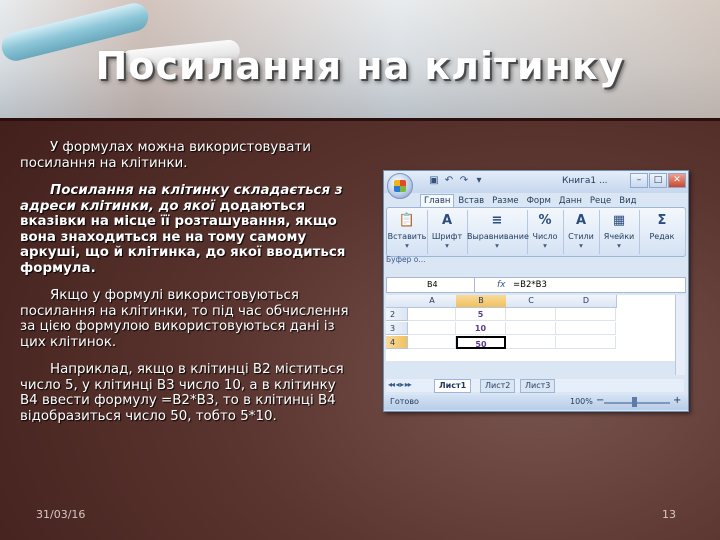 The image size is (720, 540). I want to click on ribbon-tab: Встав, so click(471, 201).